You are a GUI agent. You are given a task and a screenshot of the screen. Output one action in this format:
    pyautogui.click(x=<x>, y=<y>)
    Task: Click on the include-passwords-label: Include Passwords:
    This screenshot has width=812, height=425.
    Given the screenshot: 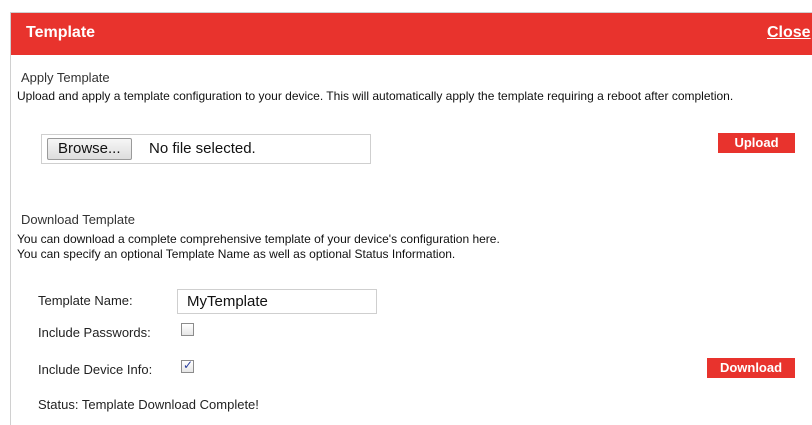 What is the action you would take?
    pyautogui.click(x=94, y=332)
    